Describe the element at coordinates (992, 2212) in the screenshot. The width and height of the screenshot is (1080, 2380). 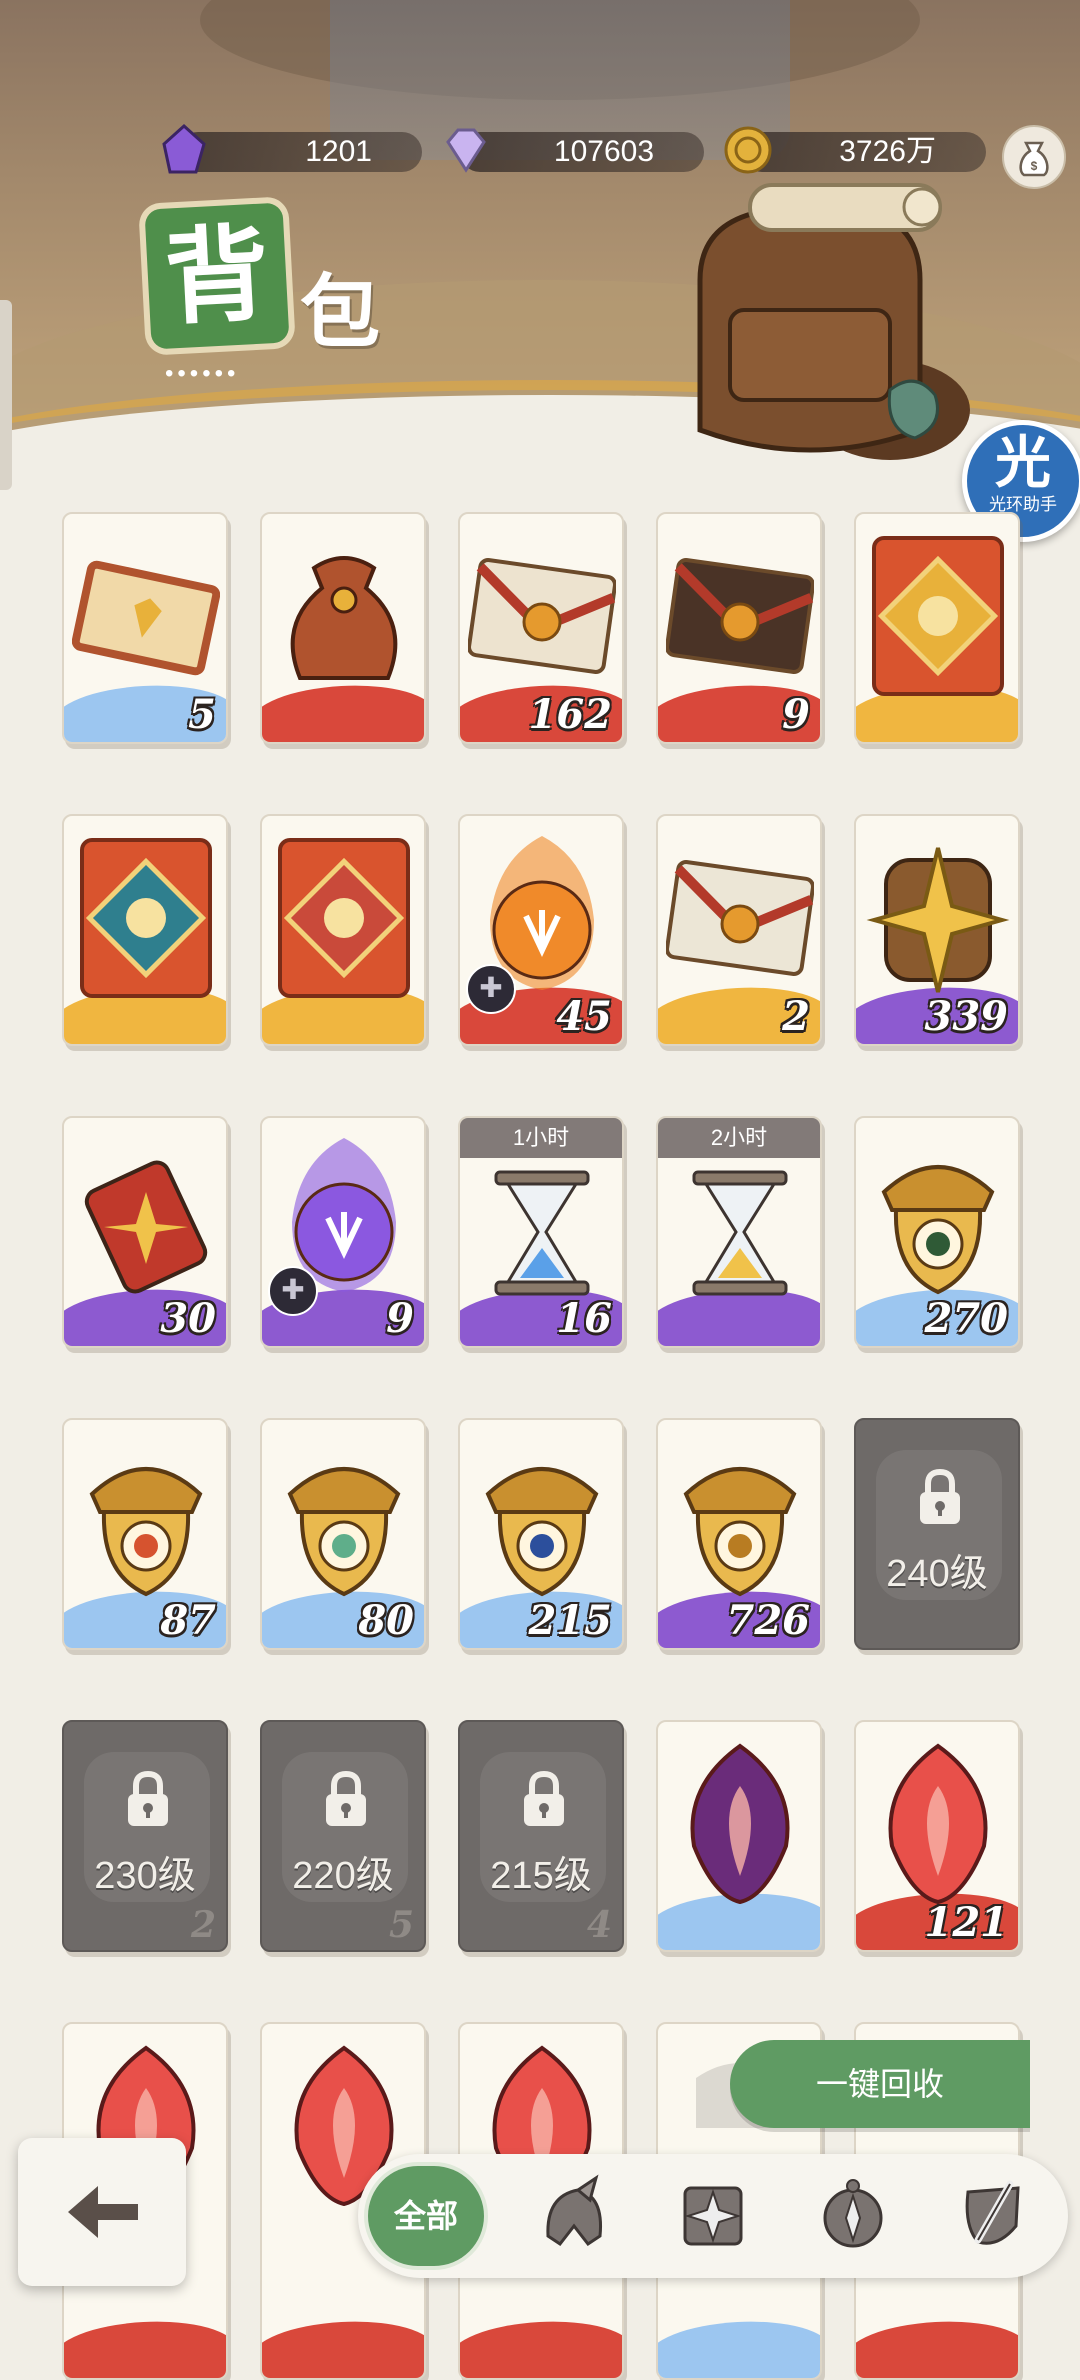
I see `sword-shield-icon` at that location.